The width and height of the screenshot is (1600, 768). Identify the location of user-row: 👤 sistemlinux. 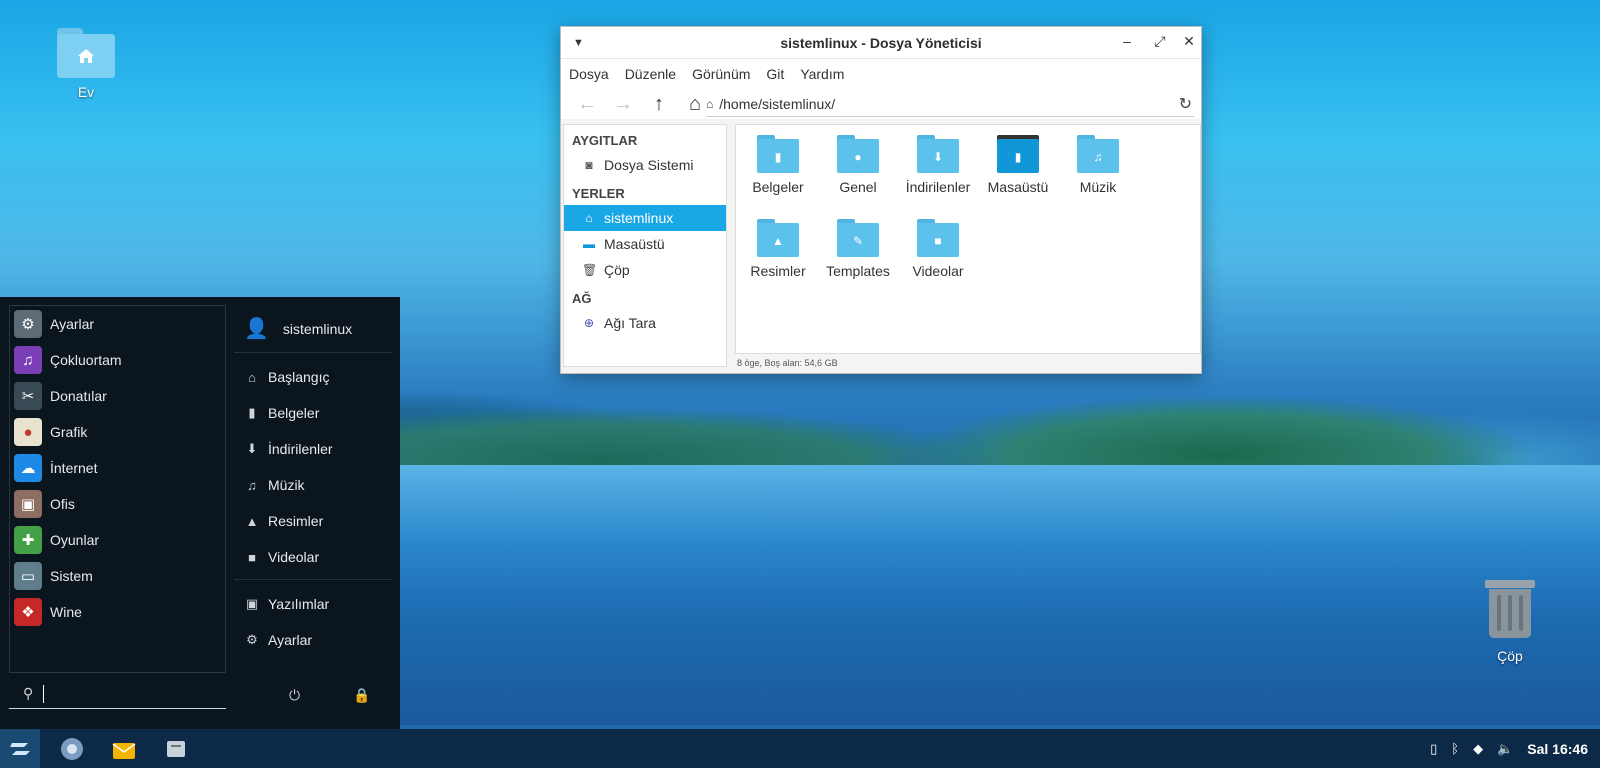
(313, 329).